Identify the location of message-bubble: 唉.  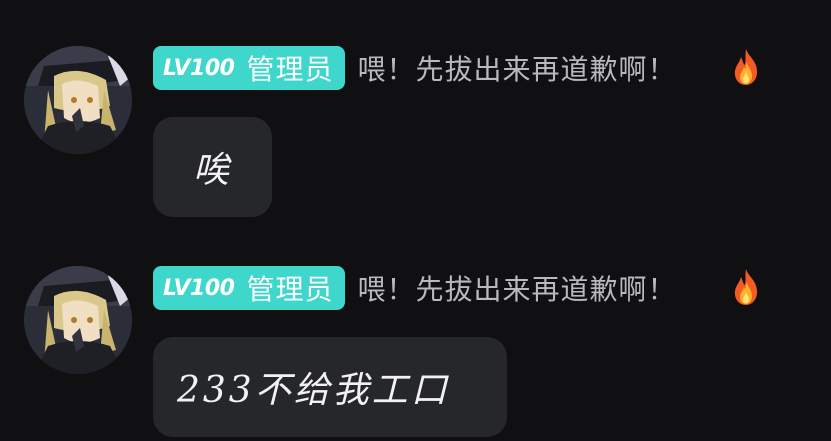
(212, 167).